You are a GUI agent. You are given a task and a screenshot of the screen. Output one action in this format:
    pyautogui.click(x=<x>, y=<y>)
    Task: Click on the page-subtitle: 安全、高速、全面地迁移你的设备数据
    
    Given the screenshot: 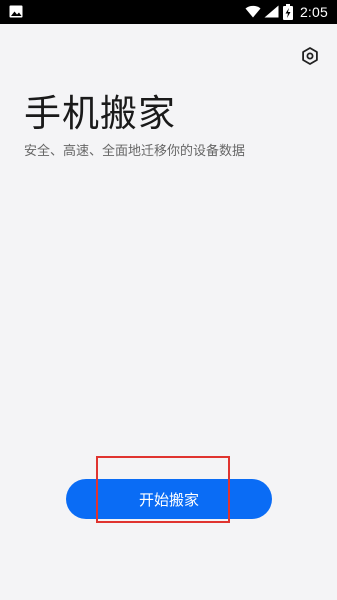 What is the action you would take?
    pyautogui.click(x=135, y=151)
    